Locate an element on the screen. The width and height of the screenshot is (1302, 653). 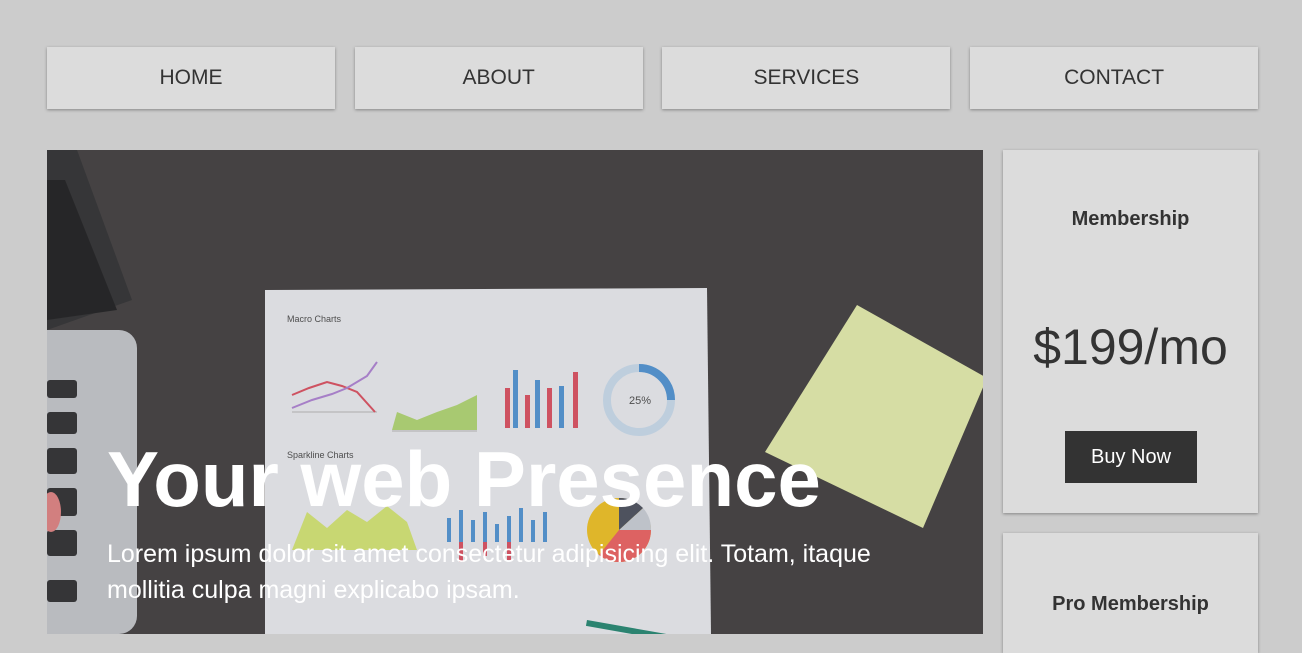
nav-home: HOME is located at coordinates (191, 78).